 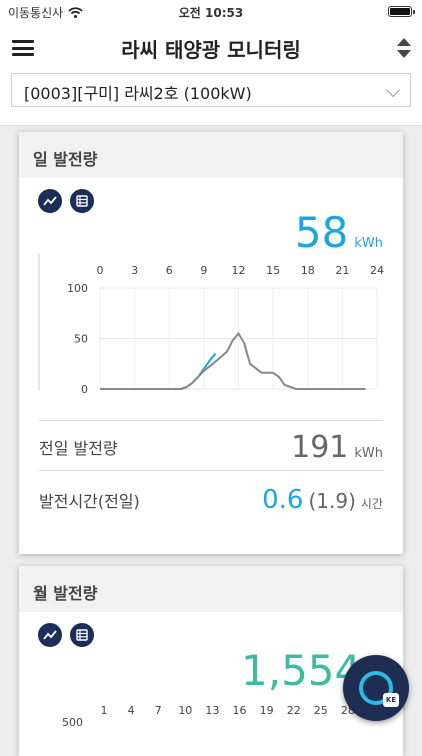 I want to click on plant-select: [0003][구미] 라씨2호 (100kW), so click(x=211, y=90).